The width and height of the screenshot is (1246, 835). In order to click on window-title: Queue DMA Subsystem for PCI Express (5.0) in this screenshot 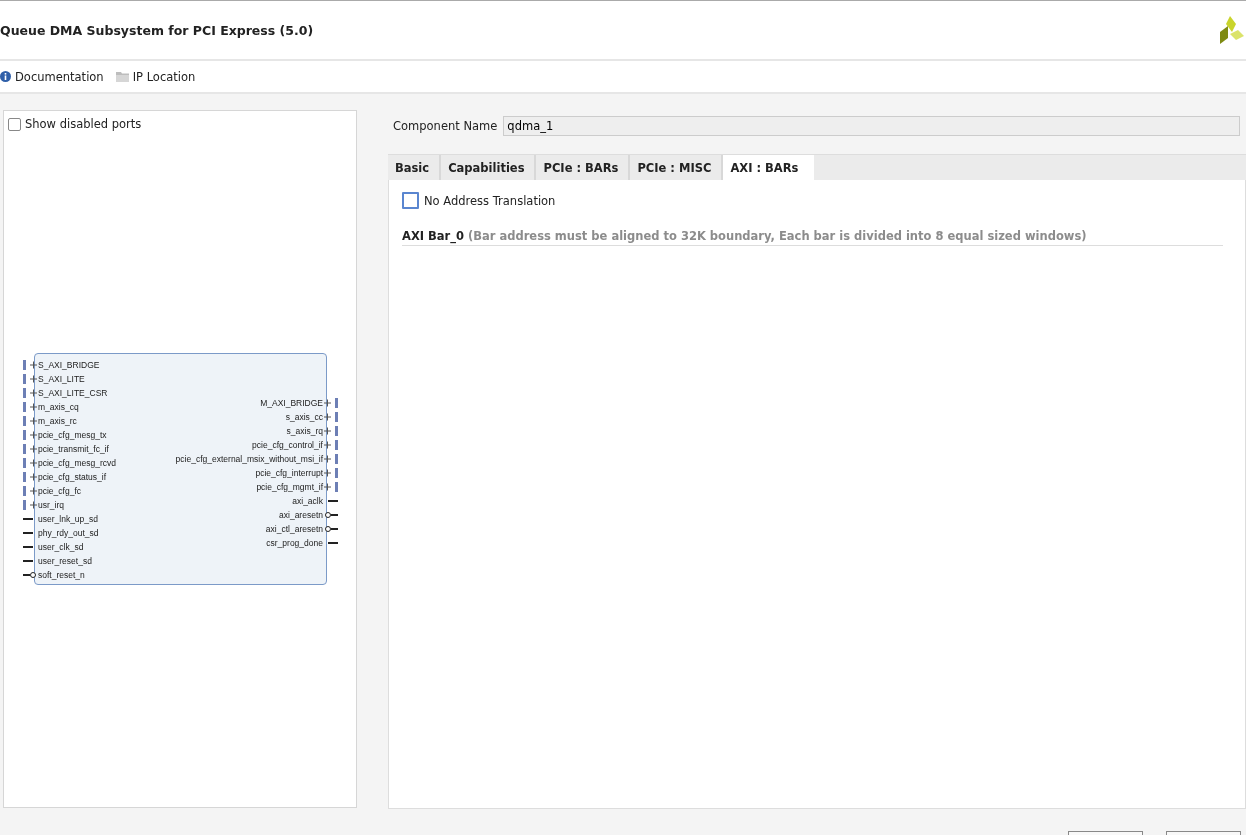, I will do `click(157, 30)`.